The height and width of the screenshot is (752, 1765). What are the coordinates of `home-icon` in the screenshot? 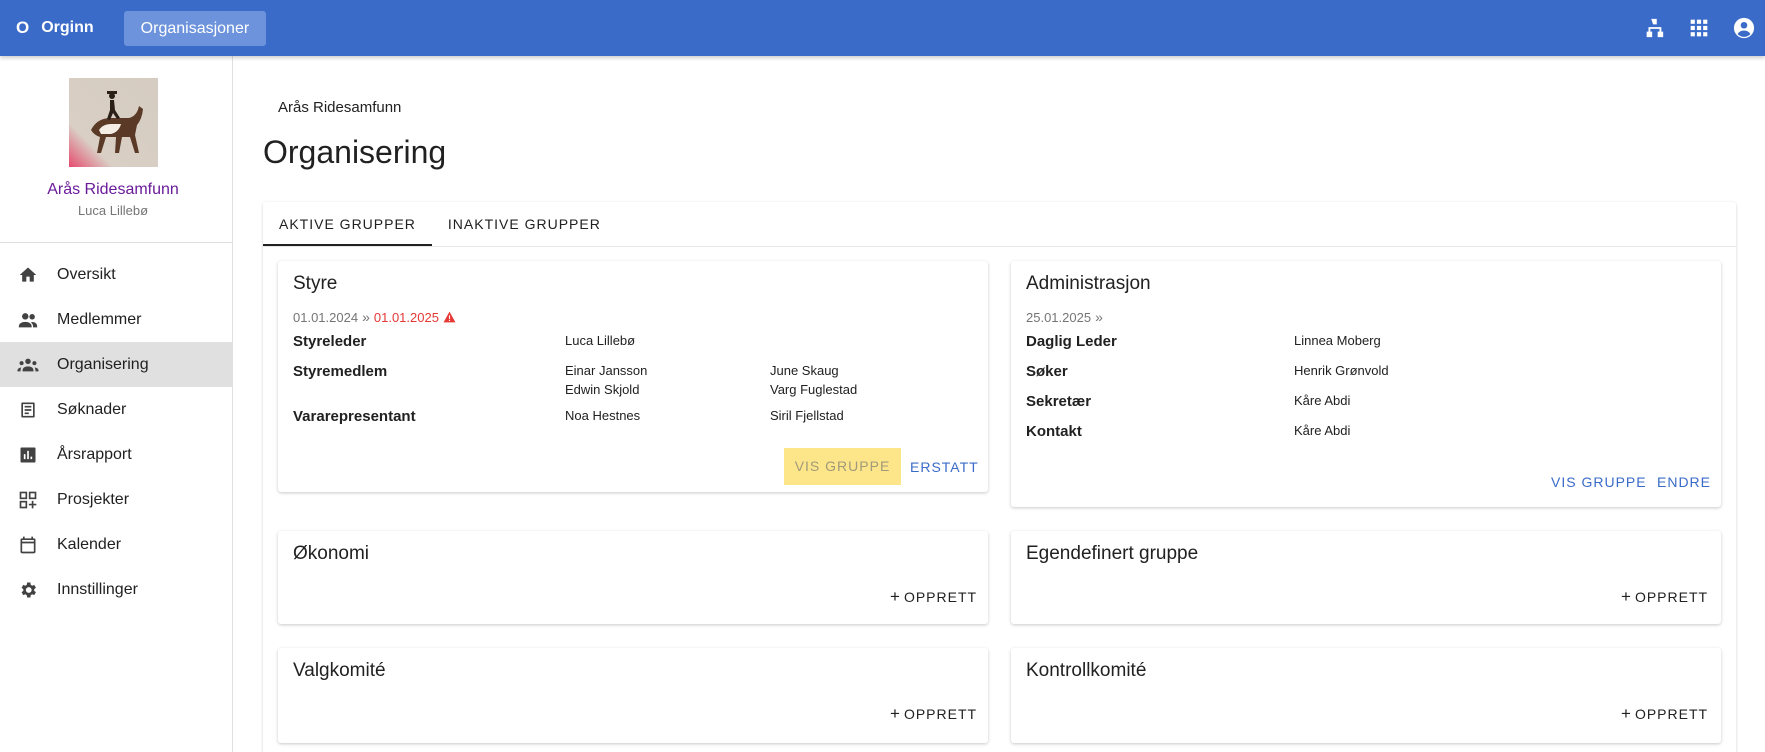 It's located at (28, 275).